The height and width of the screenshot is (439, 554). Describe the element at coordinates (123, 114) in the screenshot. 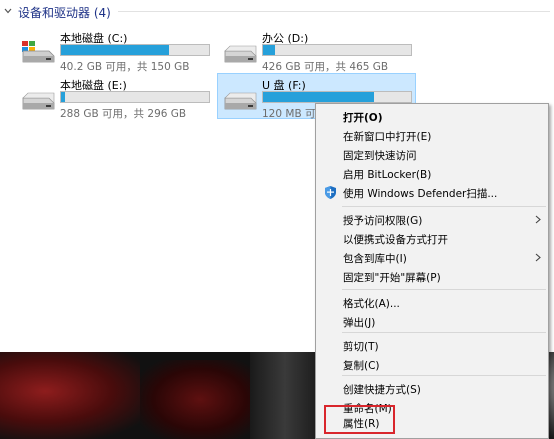

I see `drive-e-size: 288 GB 可用，共 296 GB` at that location.